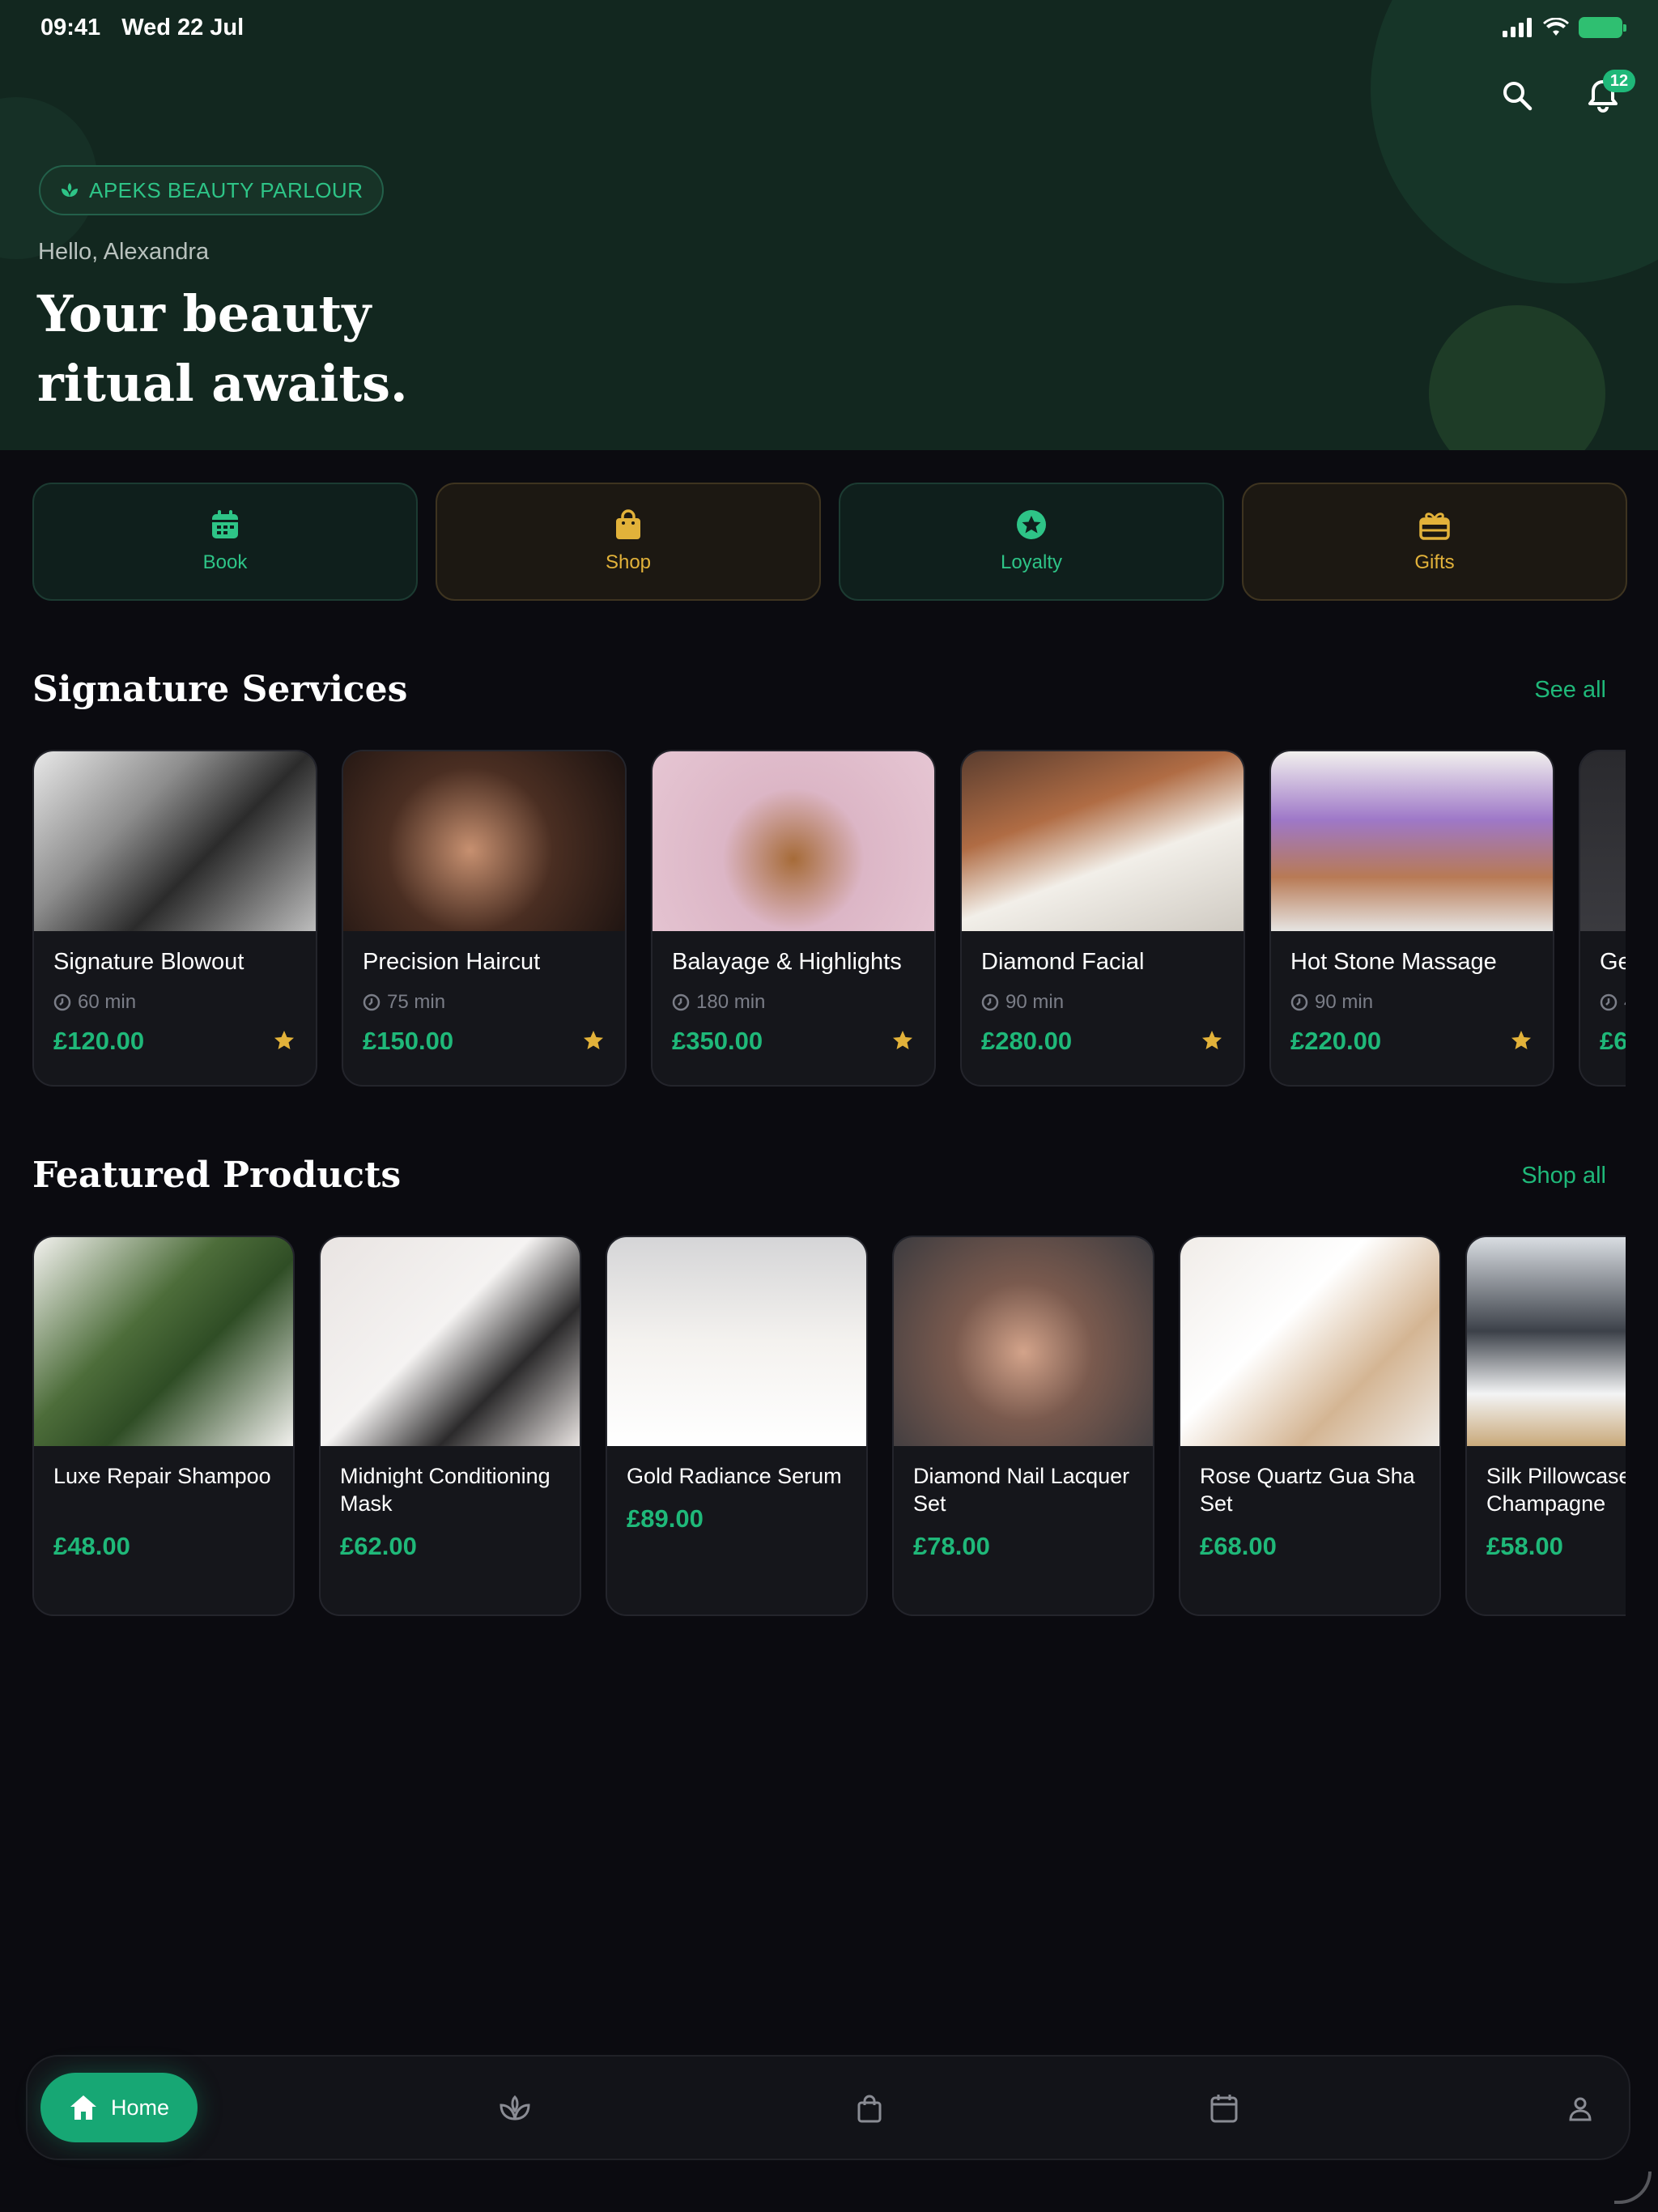  Describe the element at coordinates (225, 542) in the screenshot. I see `quick-action-book: Book` at that location.